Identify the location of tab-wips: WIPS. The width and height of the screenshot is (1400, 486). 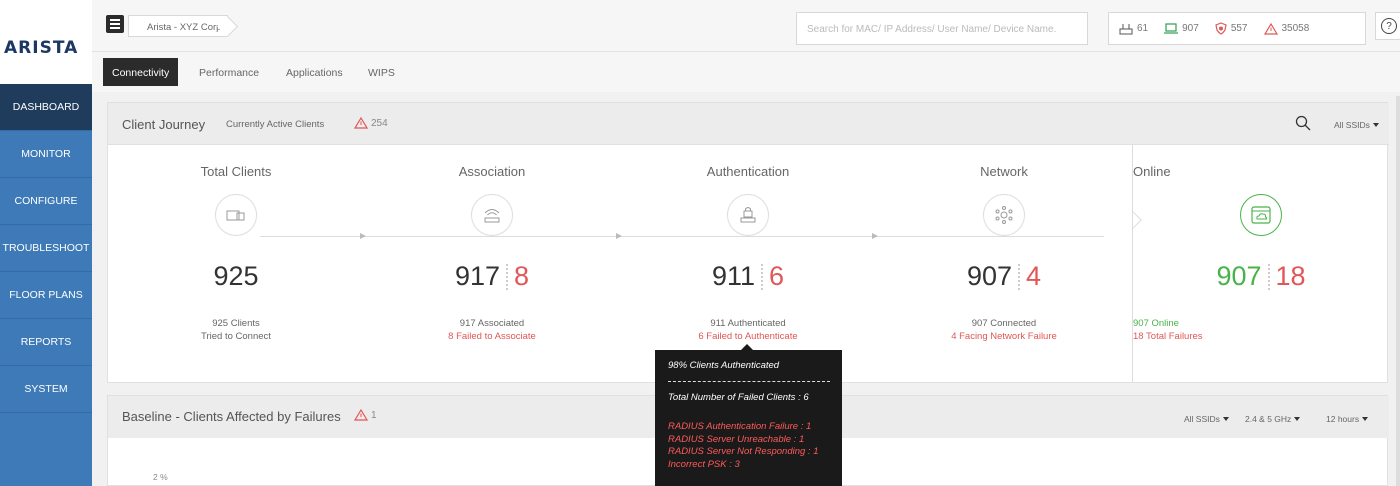
(381, 72).